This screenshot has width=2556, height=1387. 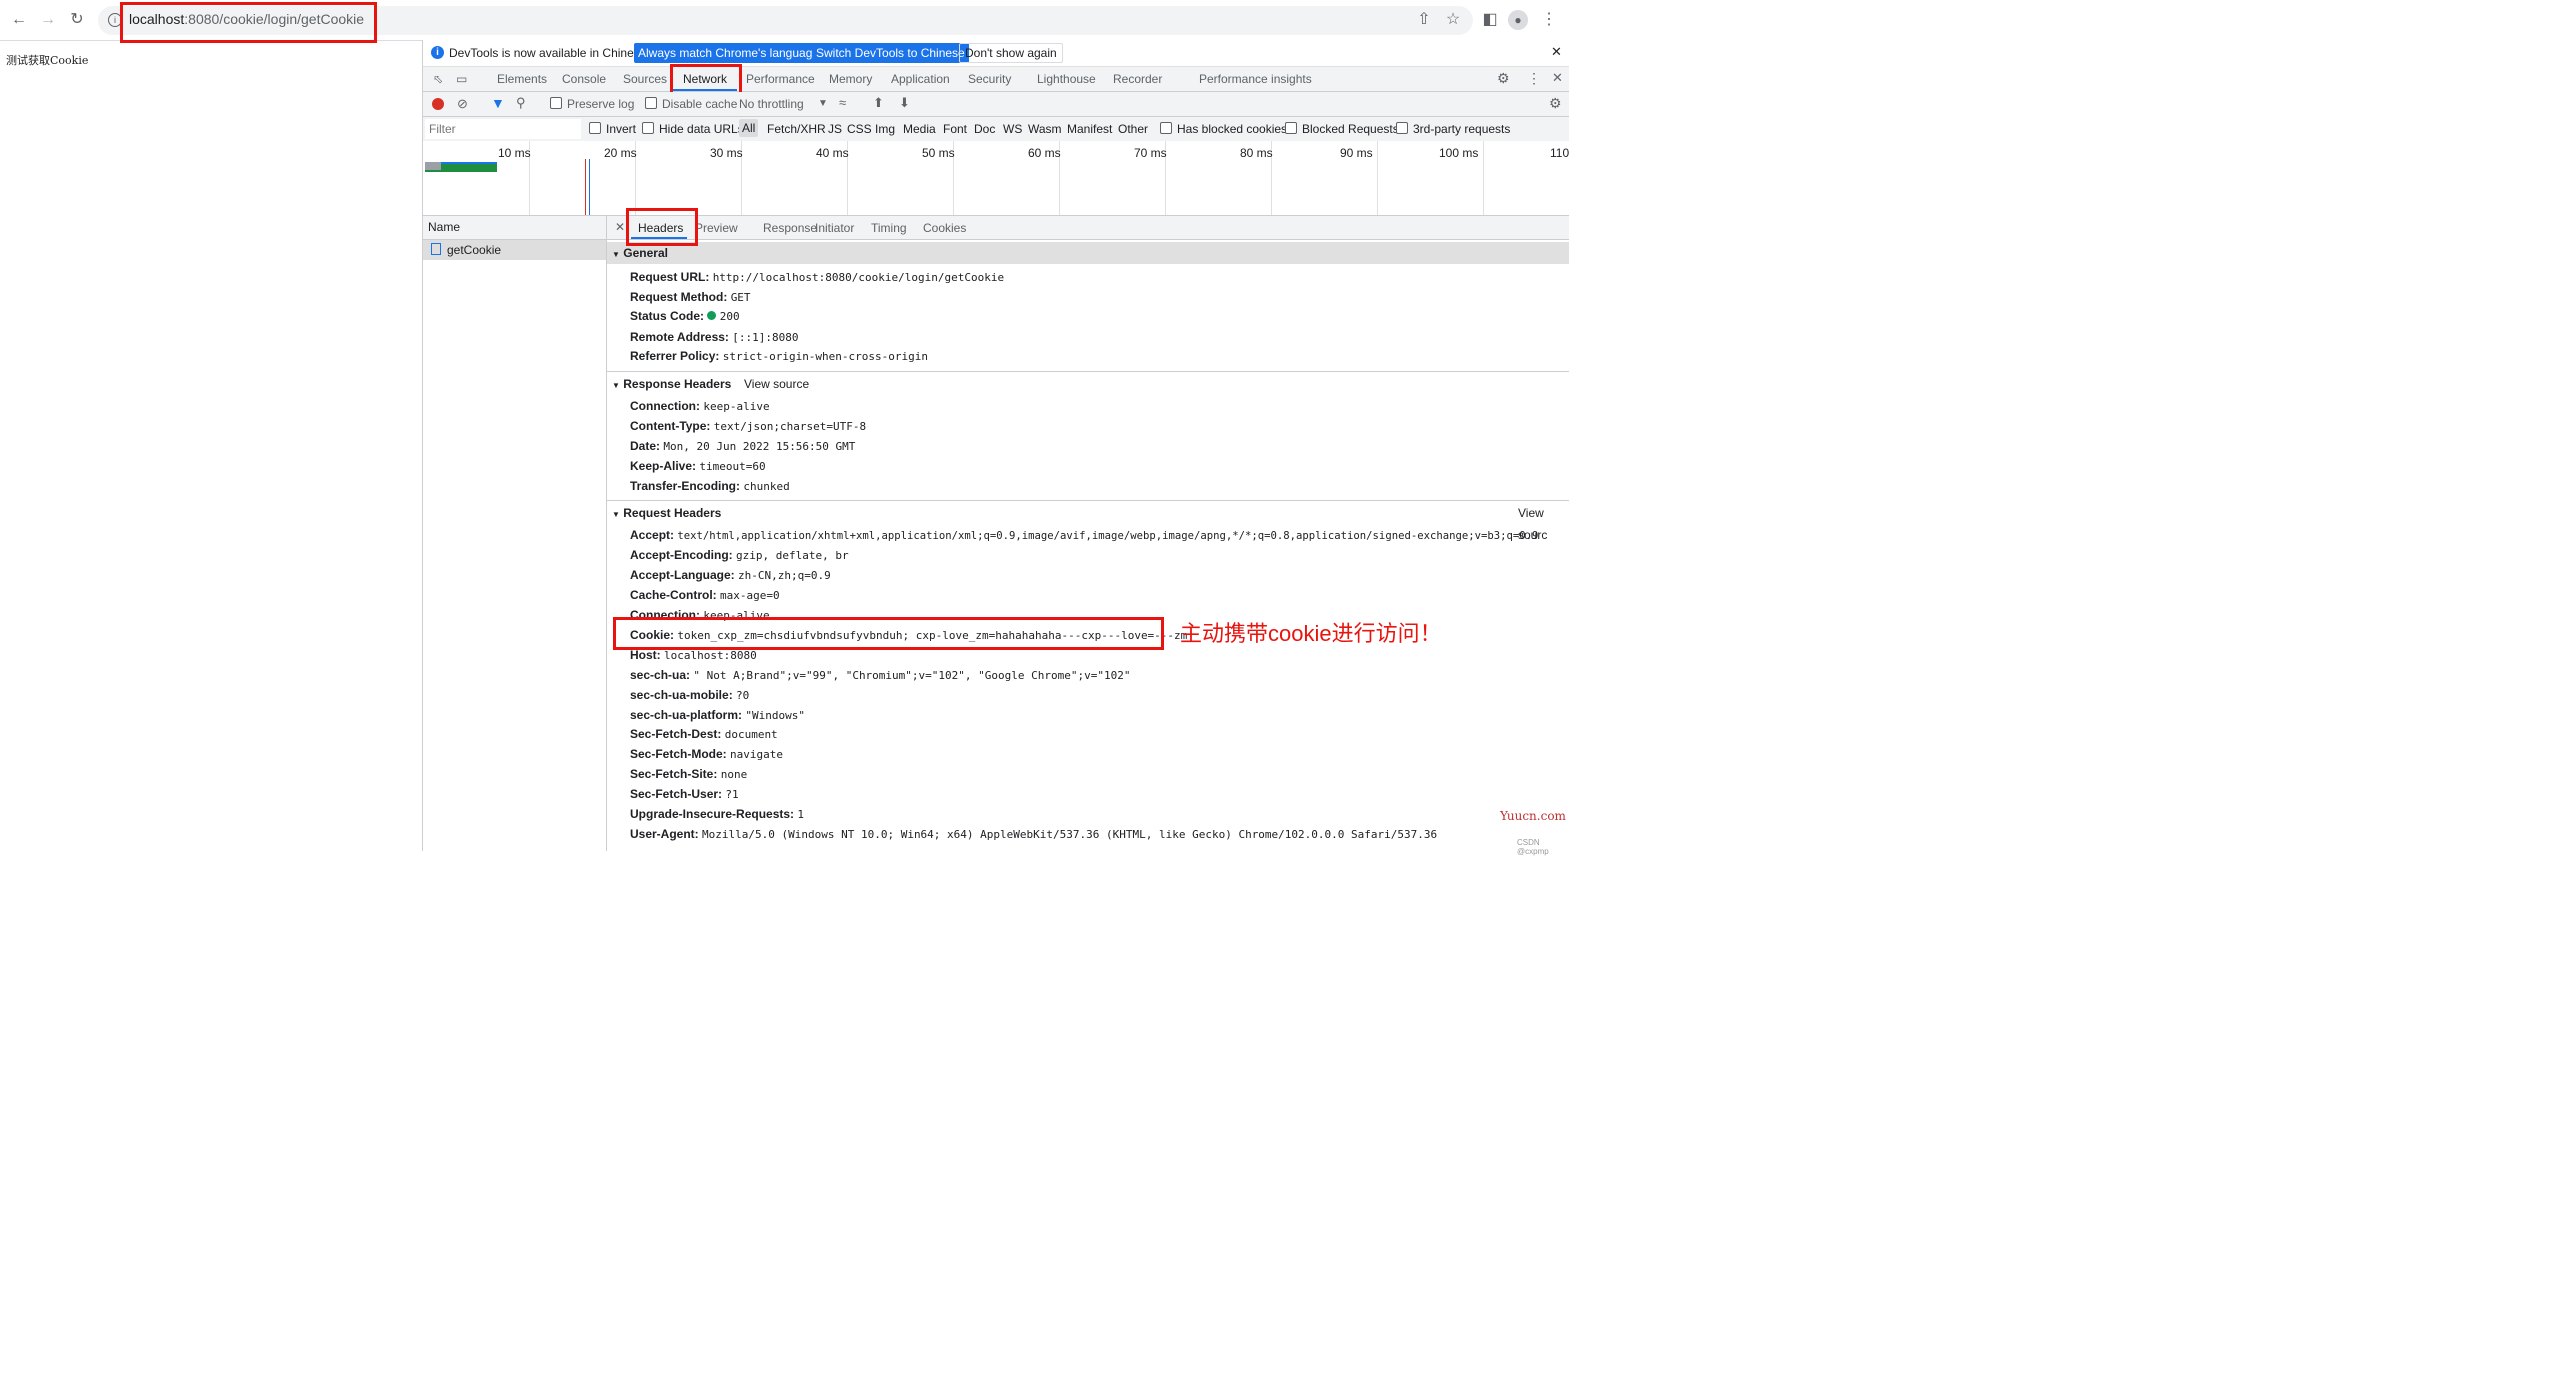 I want to click on tab-elements: Elements, so click(x=522, y=79).